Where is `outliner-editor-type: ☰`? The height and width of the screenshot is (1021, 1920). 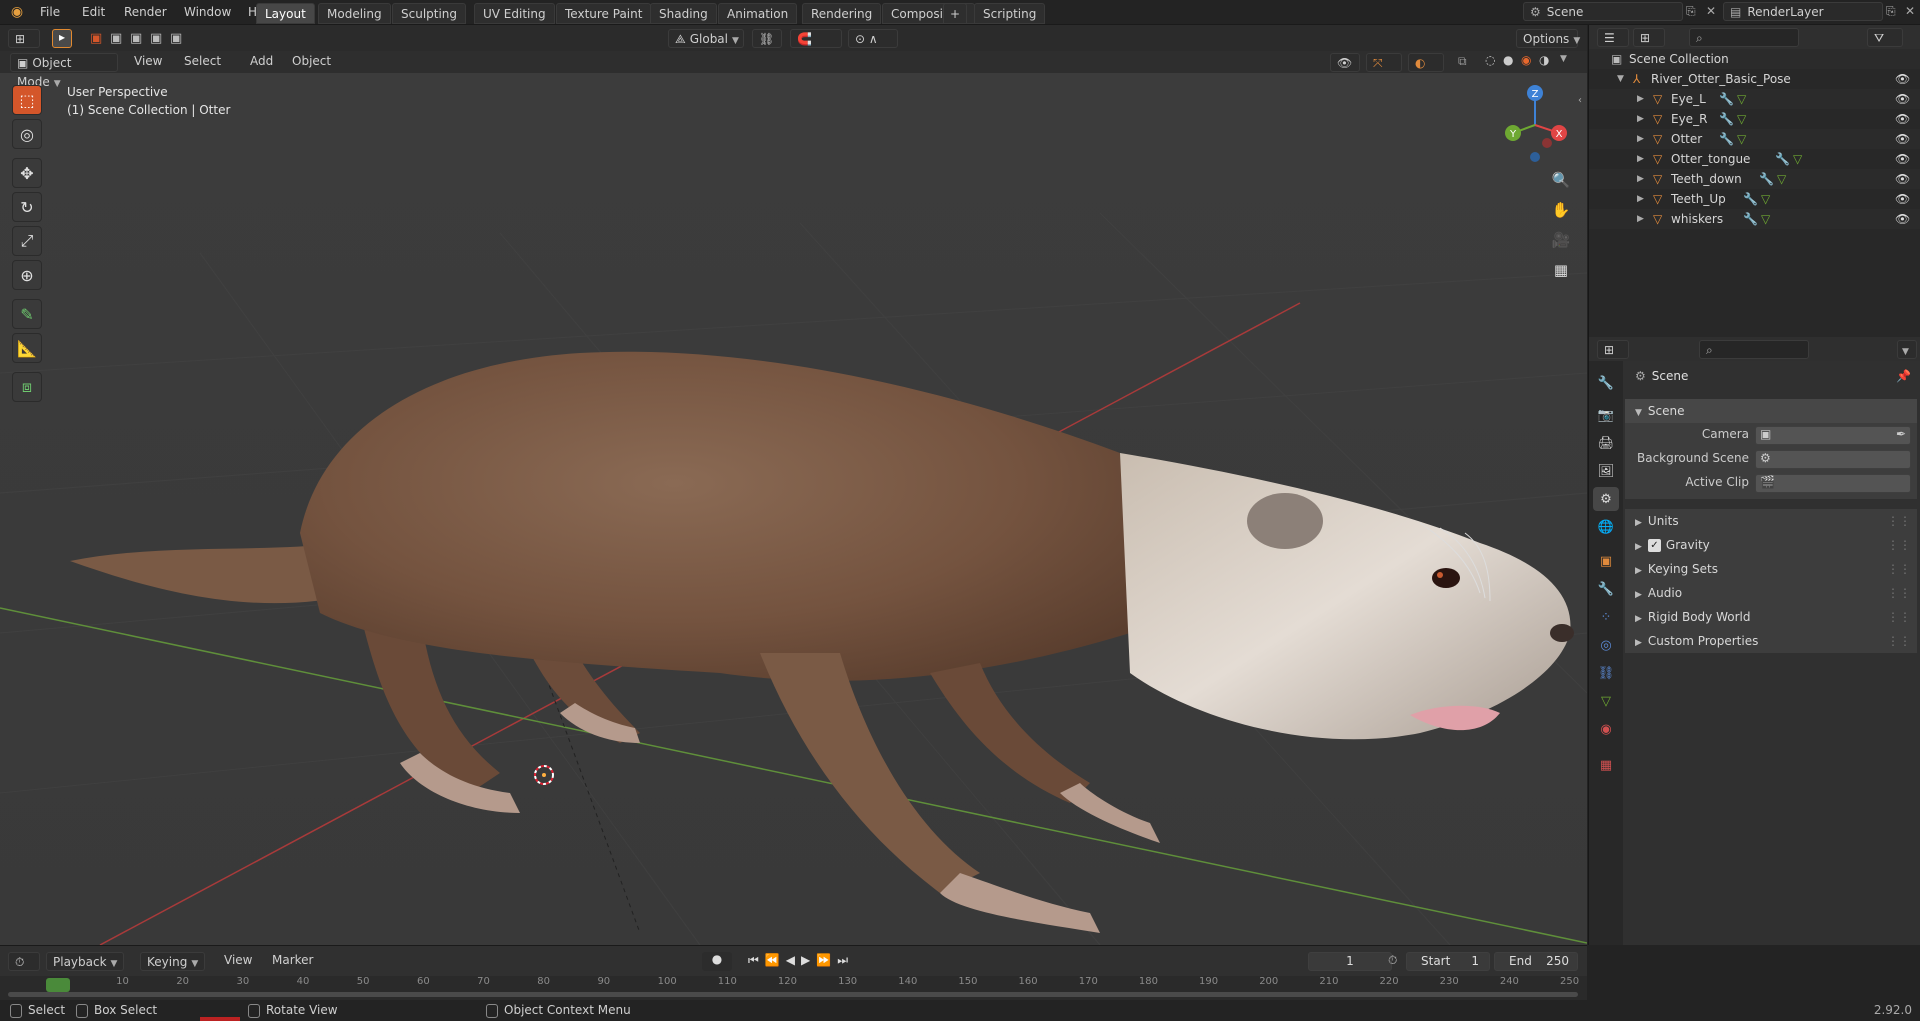
outliner-editor-type: ☰ is located at coordinates (1613, 37).